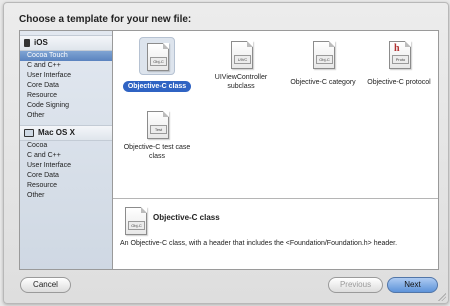  I want to click on template-label: Objective-C test case class, so click(157, 152).